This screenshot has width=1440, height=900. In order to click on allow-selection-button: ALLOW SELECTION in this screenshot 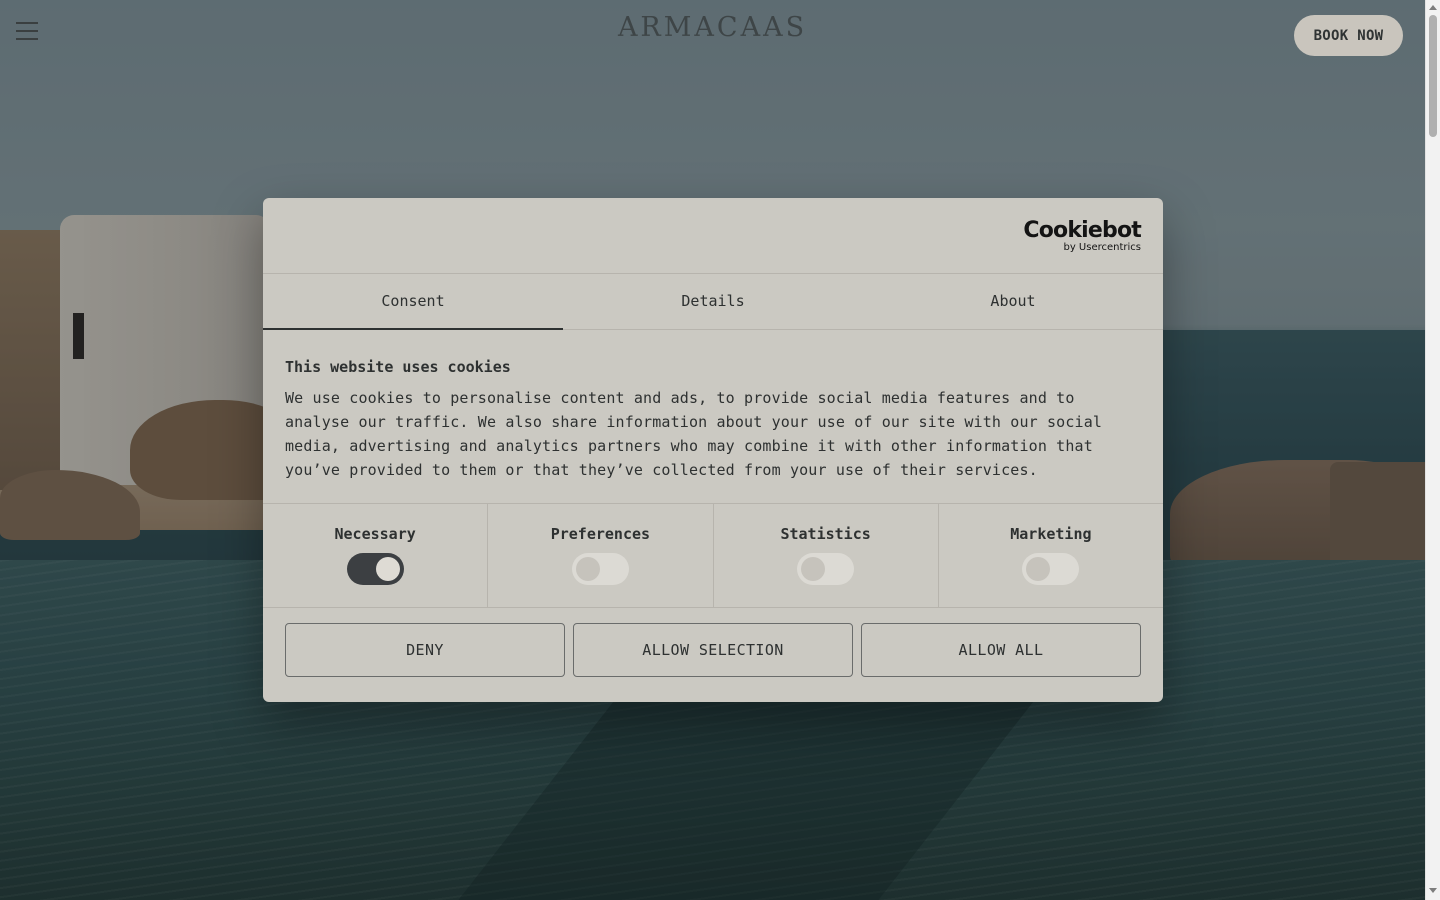, I will do `click(713, 650)`.